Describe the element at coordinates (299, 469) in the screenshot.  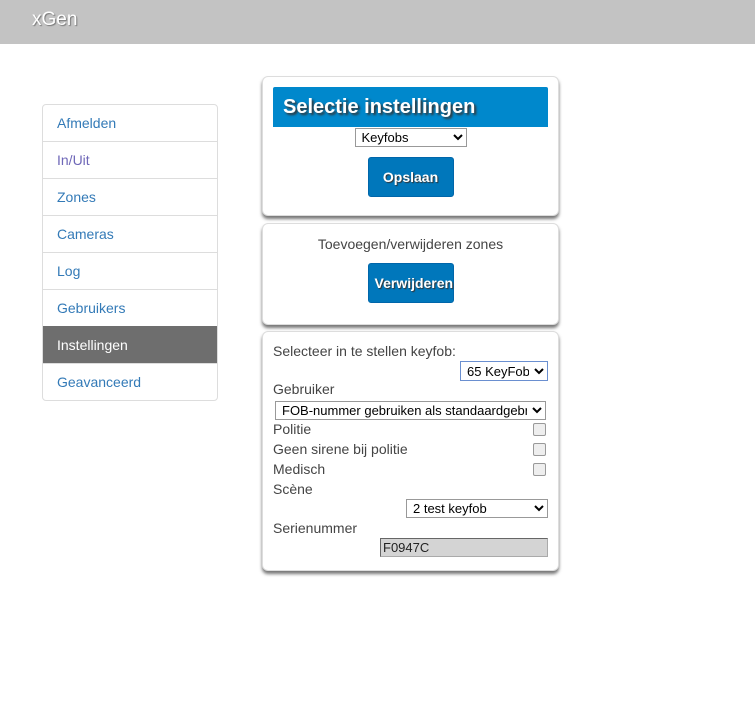
I see `medical-label: Medisch` at that location.